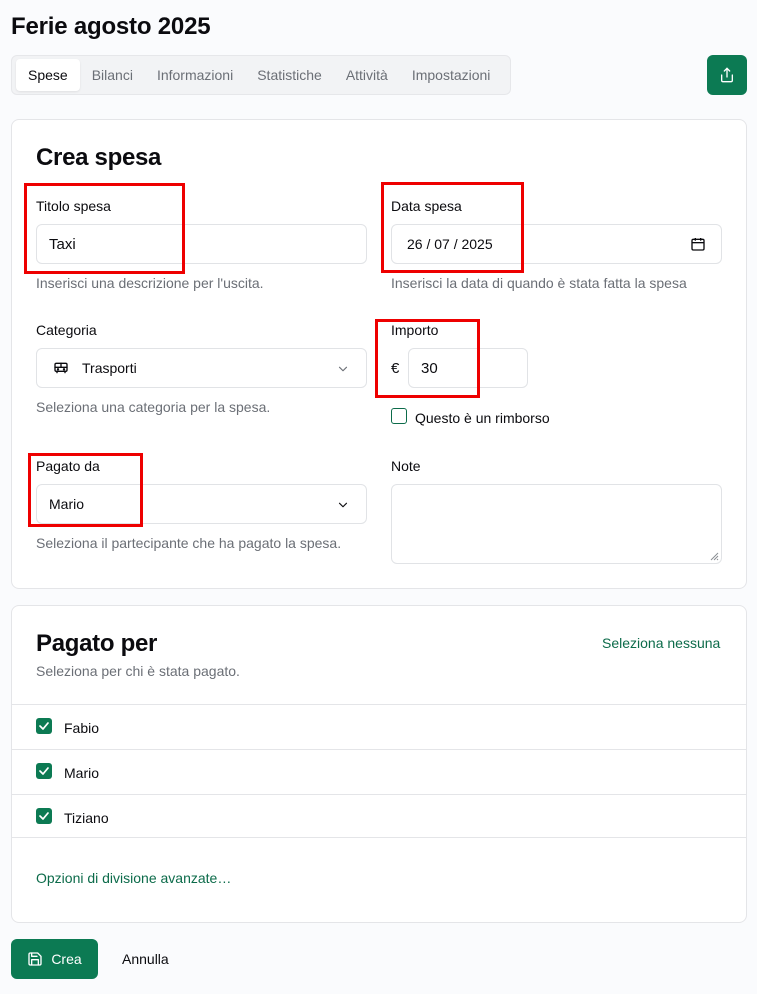  What do you see at coordinates (35, 959) in the screenshot?
I see `save-icon` at bounding box center [35, 959].